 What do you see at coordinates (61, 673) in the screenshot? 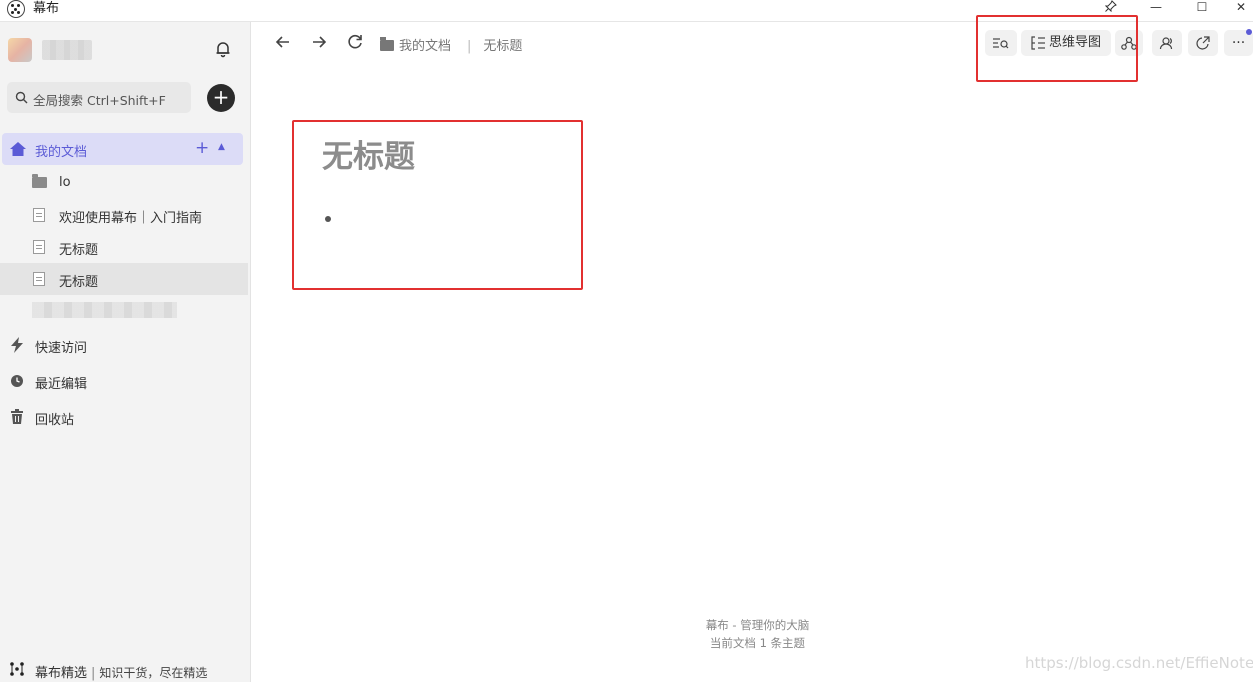
I see `featured-title: 幕布精选` at bounding box center [61, 673].